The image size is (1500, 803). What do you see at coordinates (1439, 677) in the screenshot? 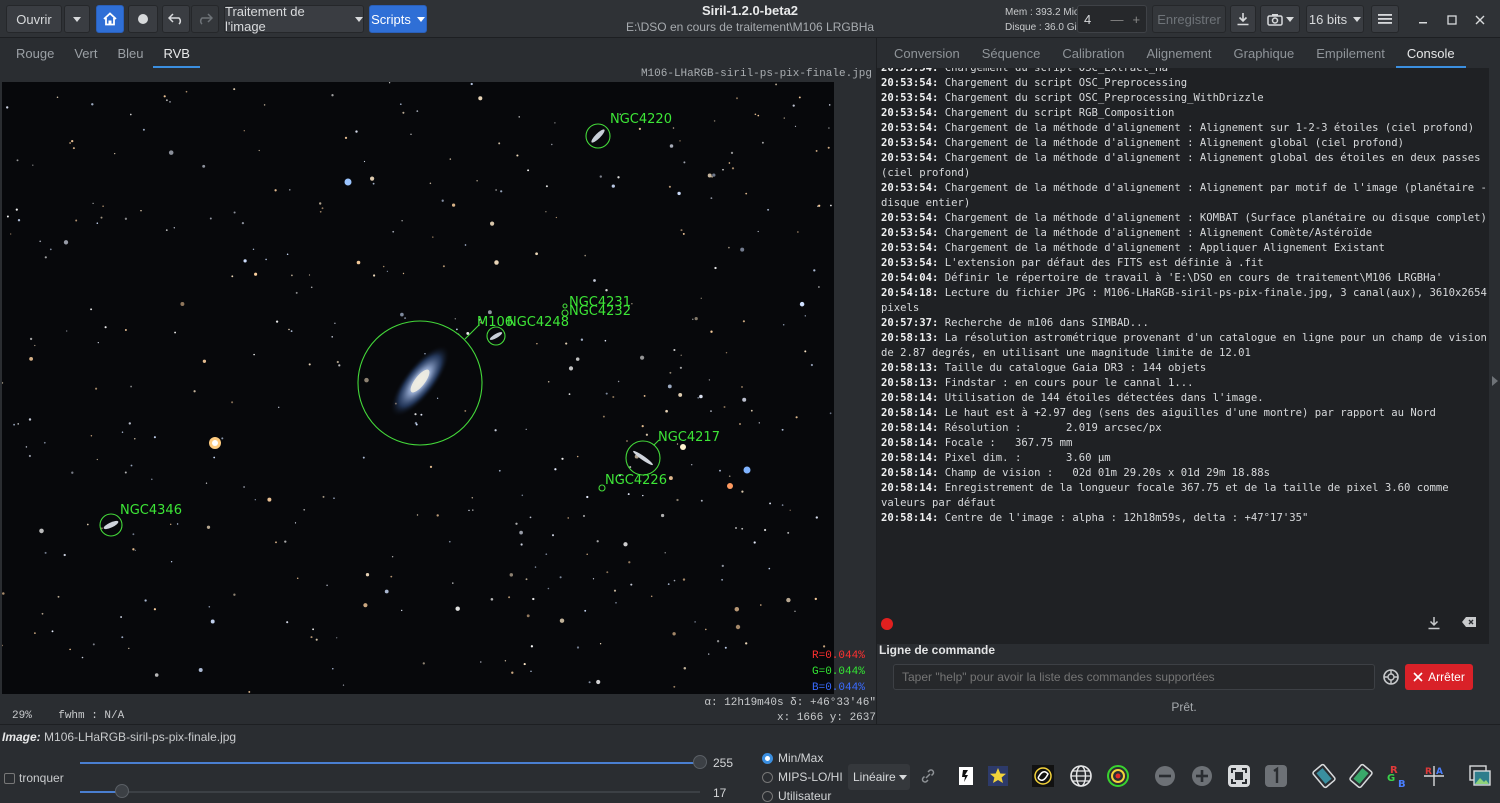
I see `stop-button: Arrêter` at bounding box center [1439, 677].